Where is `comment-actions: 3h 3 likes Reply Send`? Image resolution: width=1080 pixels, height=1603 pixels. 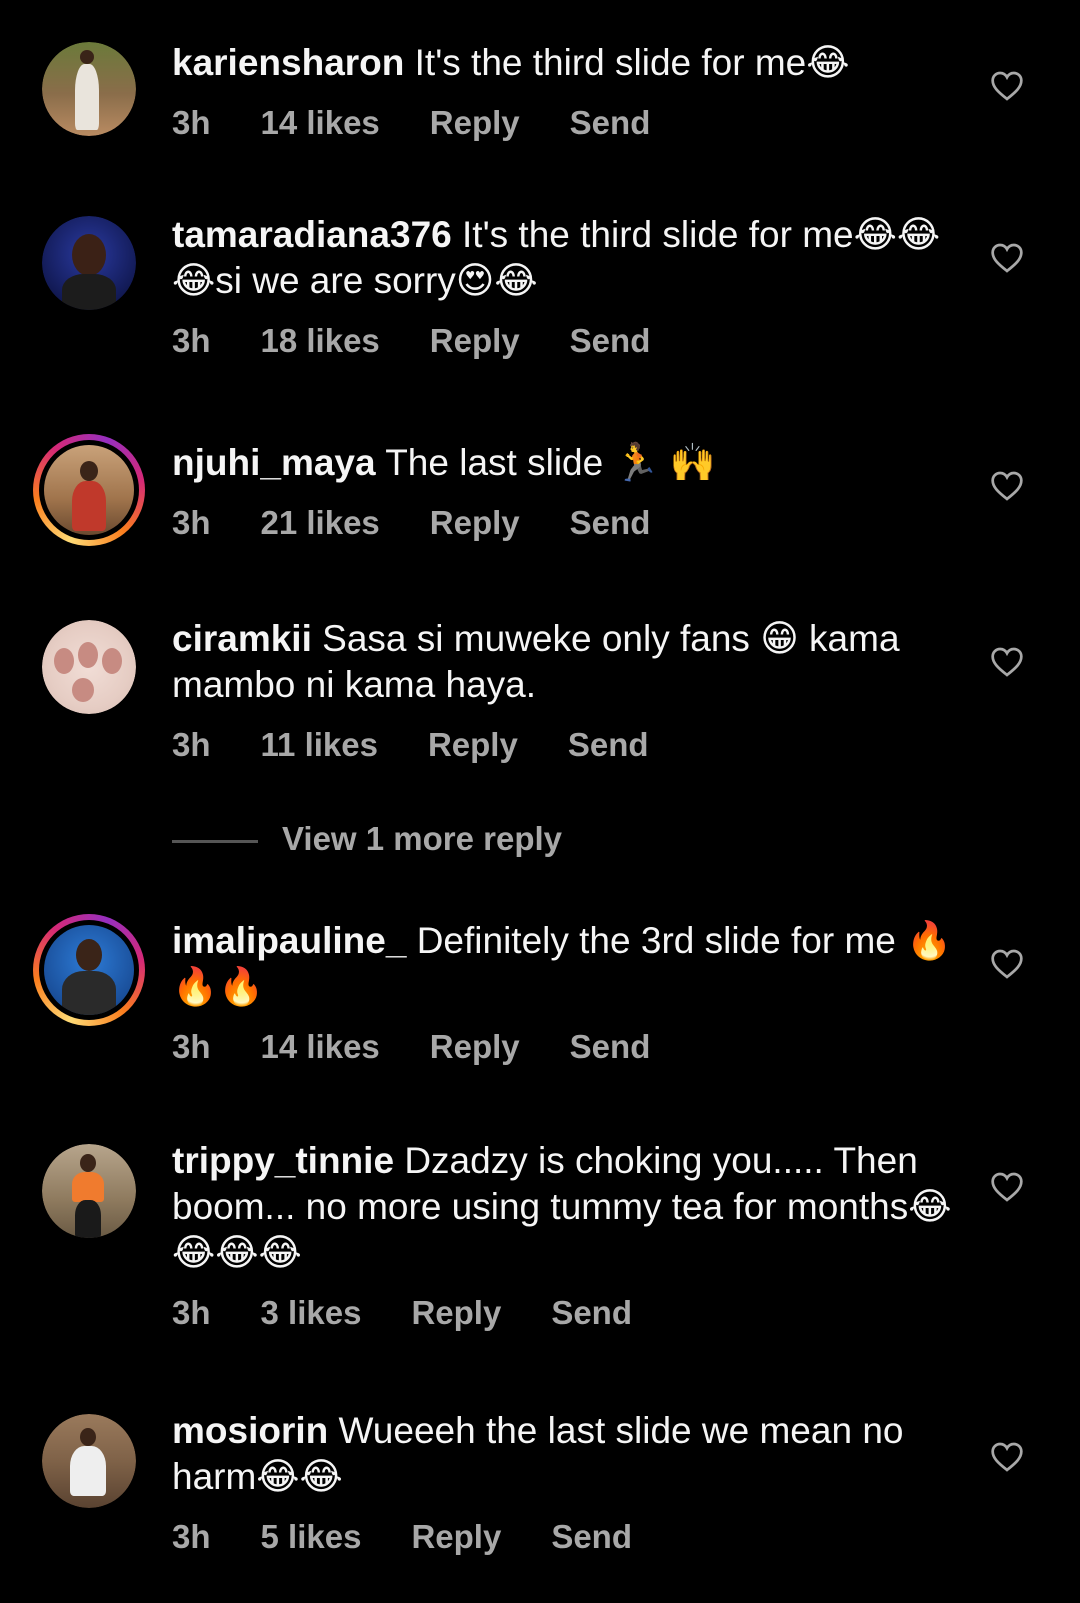 comment-actions: 3h 3 likes Reply Send is located at coordinates (427, 1313).